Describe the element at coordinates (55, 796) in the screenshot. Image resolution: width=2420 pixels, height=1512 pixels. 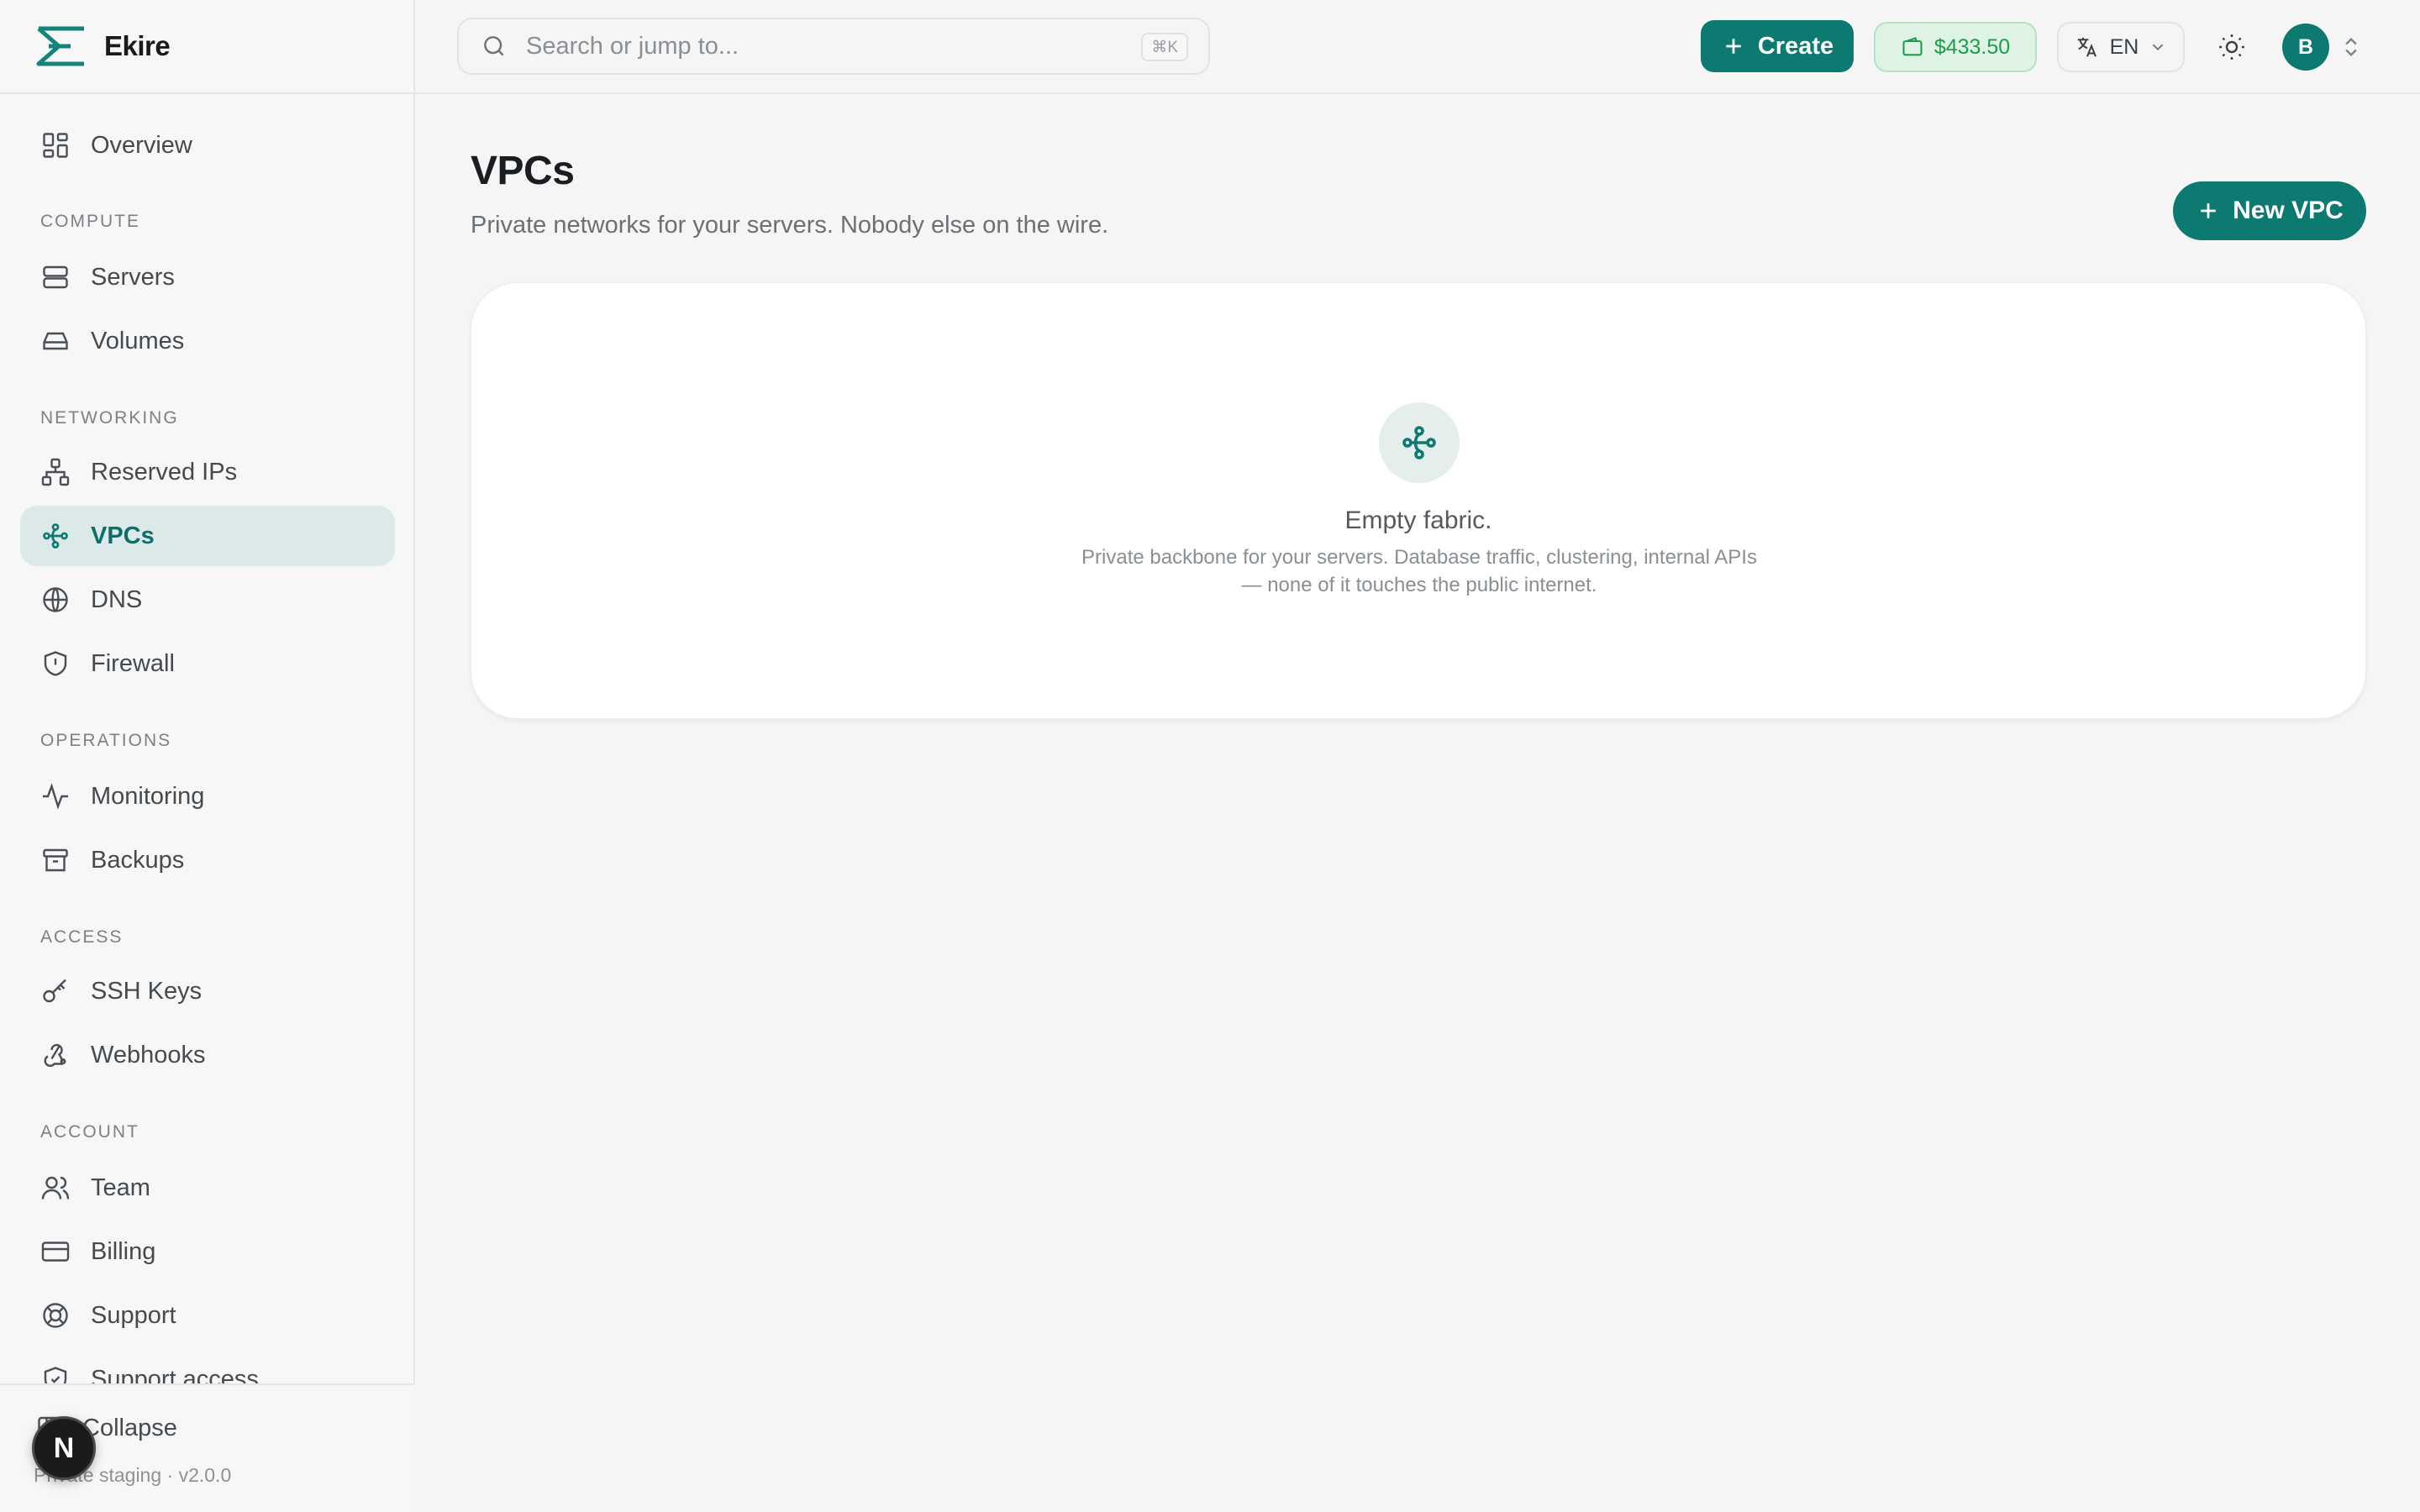
I see `activity-icon` at that location.